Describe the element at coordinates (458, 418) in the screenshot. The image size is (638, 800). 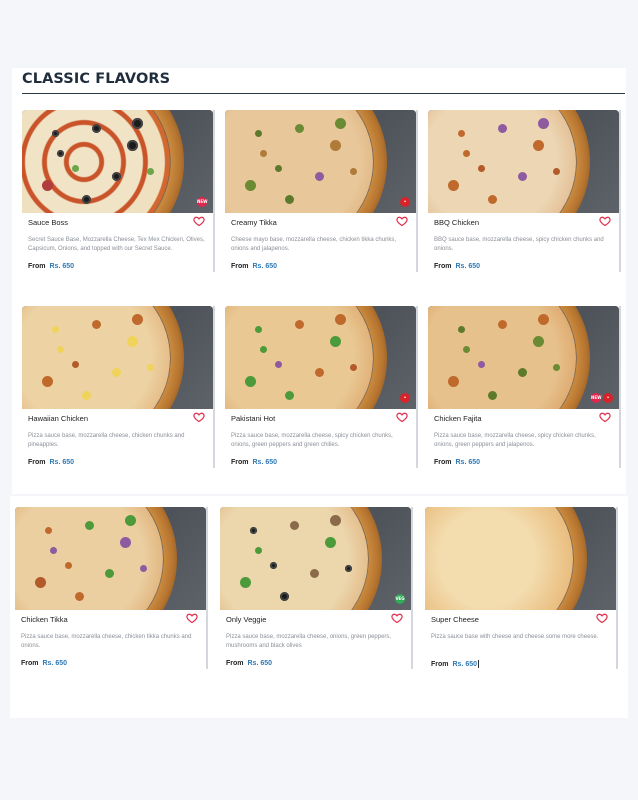
I see `product-name: Chicken Fajita` at that location.